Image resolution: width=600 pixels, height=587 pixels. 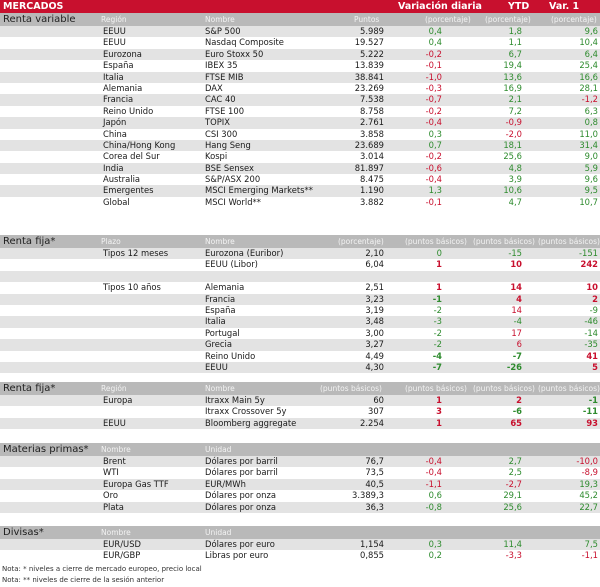 I want to click on section-title: Materias primas*, so click(x=51, y=449).